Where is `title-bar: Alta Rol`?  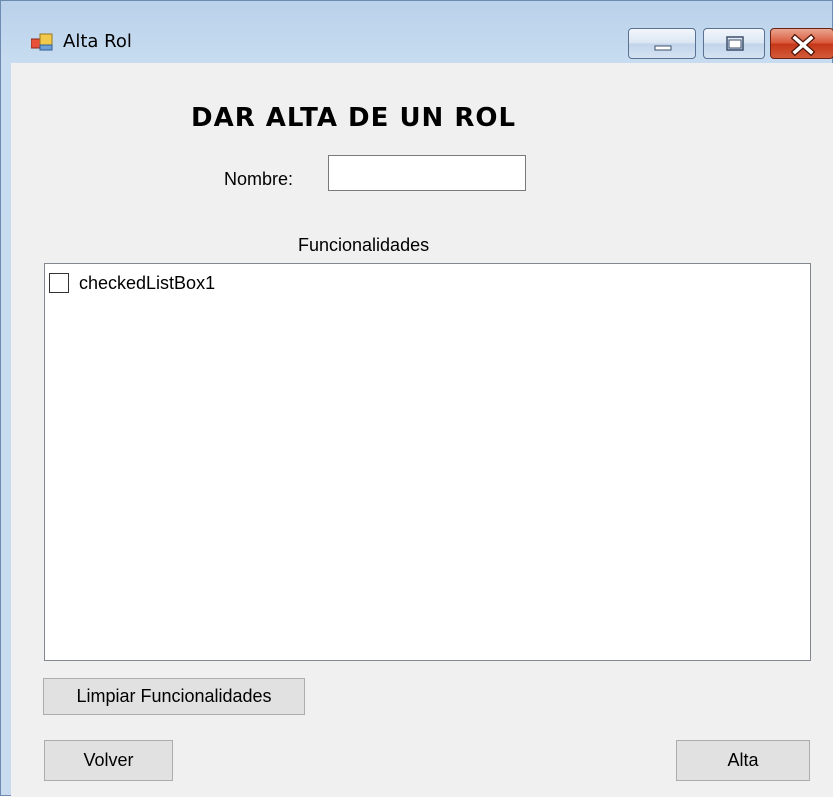 title-bar: Alta Rol is located at coordinates (417, 32).